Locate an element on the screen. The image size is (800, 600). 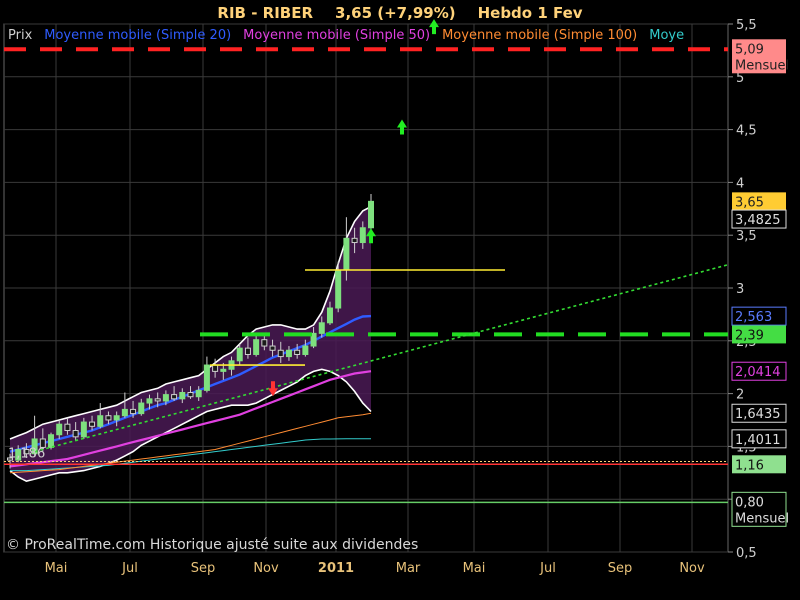
low-label: 1,186 is located at coordinates (26, 454).